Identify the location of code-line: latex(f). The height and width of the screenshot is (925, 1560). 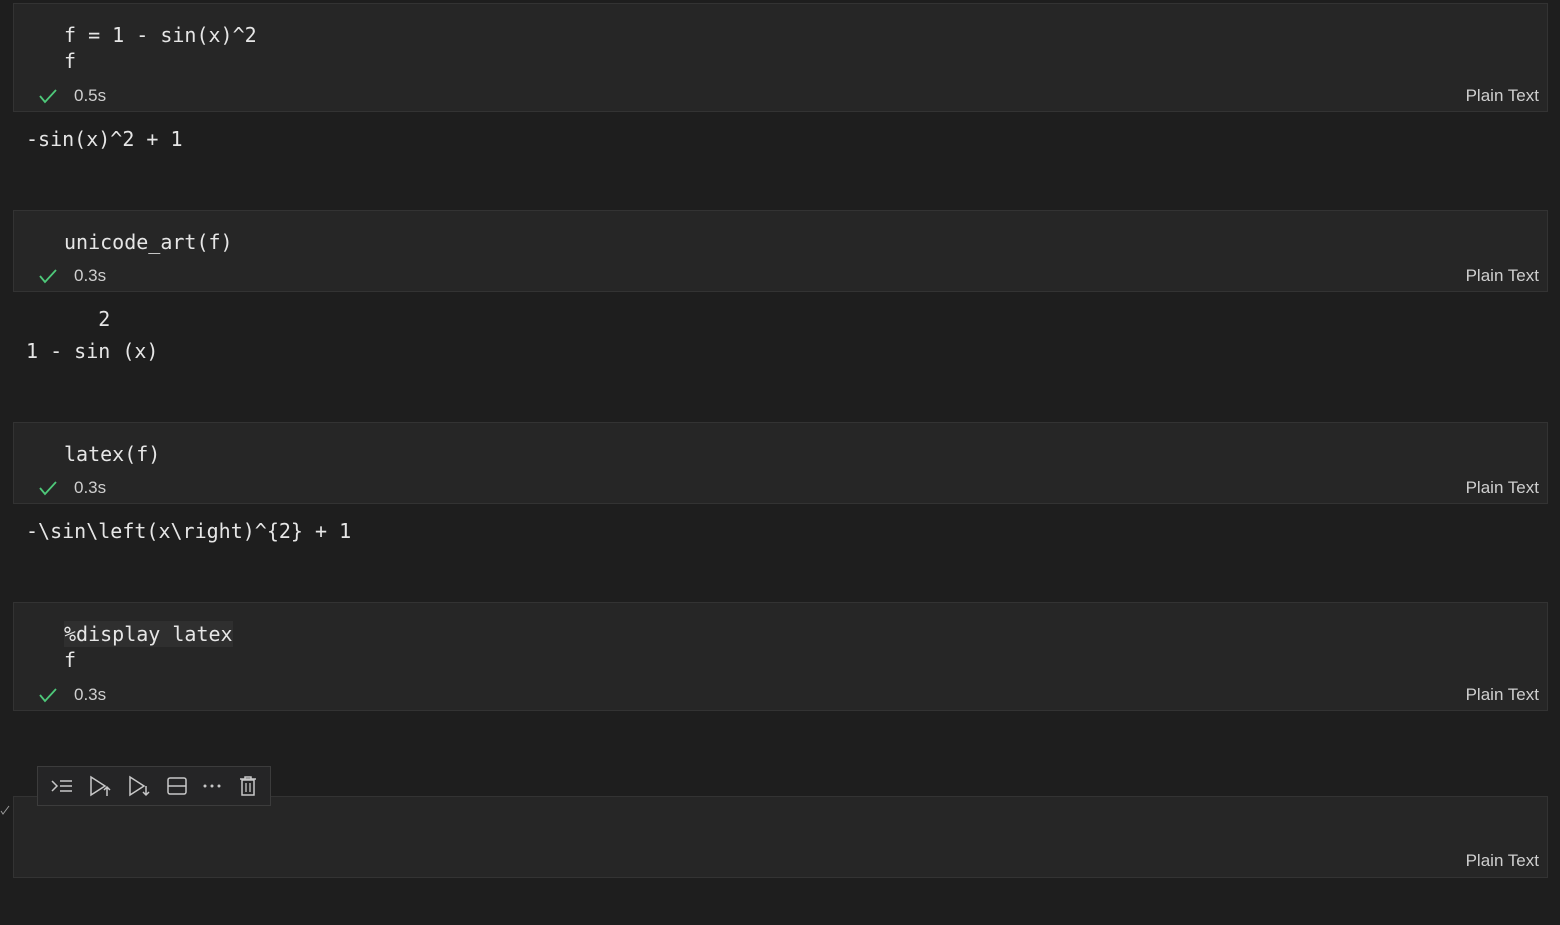
(112, 454).